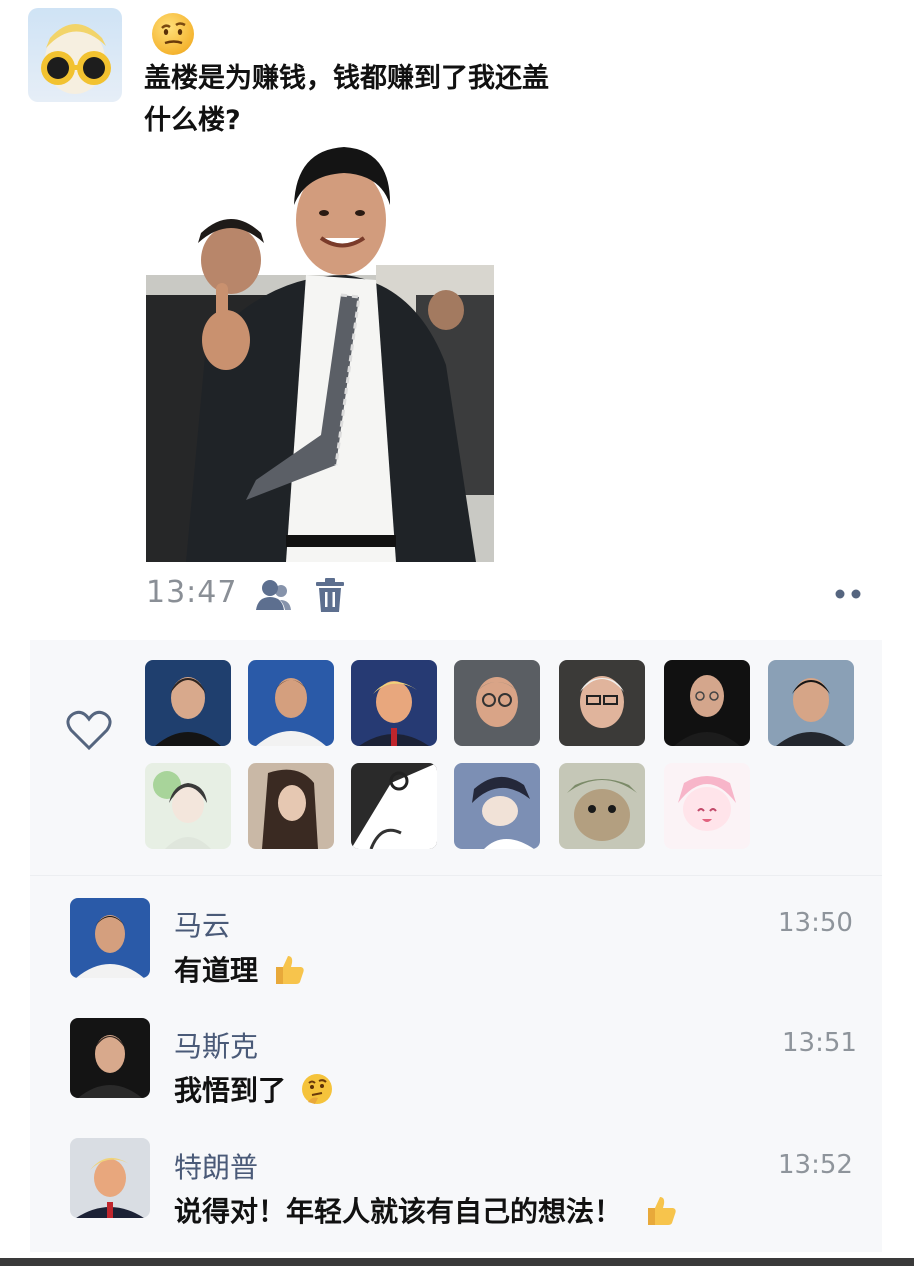 Image resolution: width=914 pixels, height=1266 pixels. What do you see at coordinates (819, 1043) in the screenshot?
I see `comment-time: 13:51` at bounding box center [819, 1043].